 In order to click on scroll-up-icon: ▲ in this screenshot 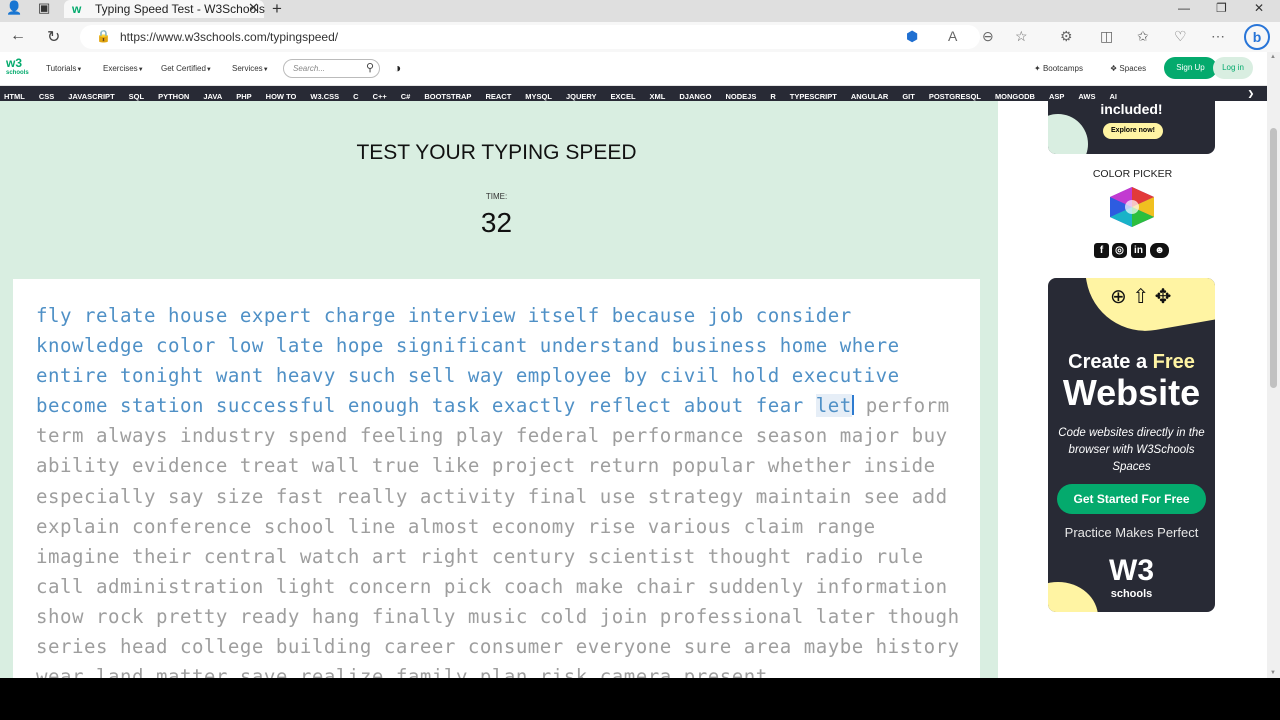, I will do `click(1273, 57)`.